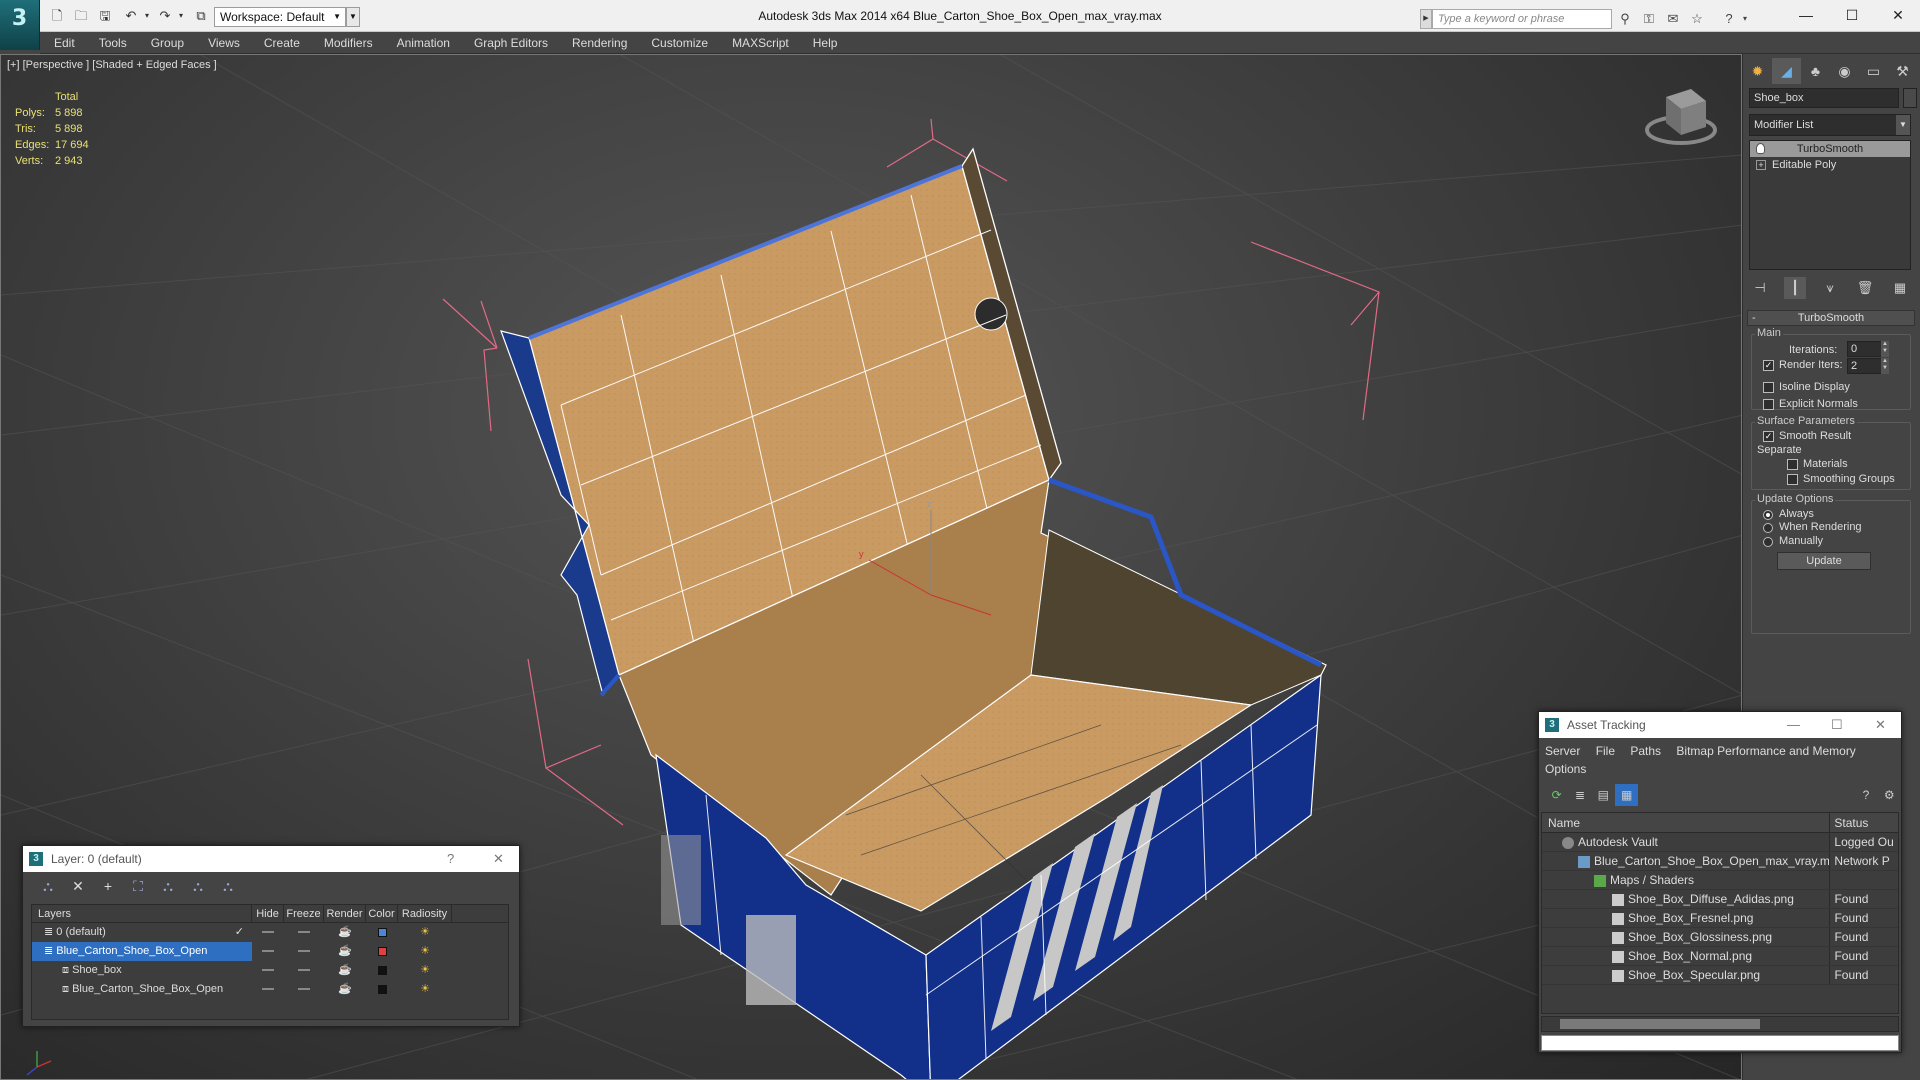  What do you see at coordinates (1793, 725) in the screenshot?
I see `minimize-icon: —` at bounding box center [1793, 725].